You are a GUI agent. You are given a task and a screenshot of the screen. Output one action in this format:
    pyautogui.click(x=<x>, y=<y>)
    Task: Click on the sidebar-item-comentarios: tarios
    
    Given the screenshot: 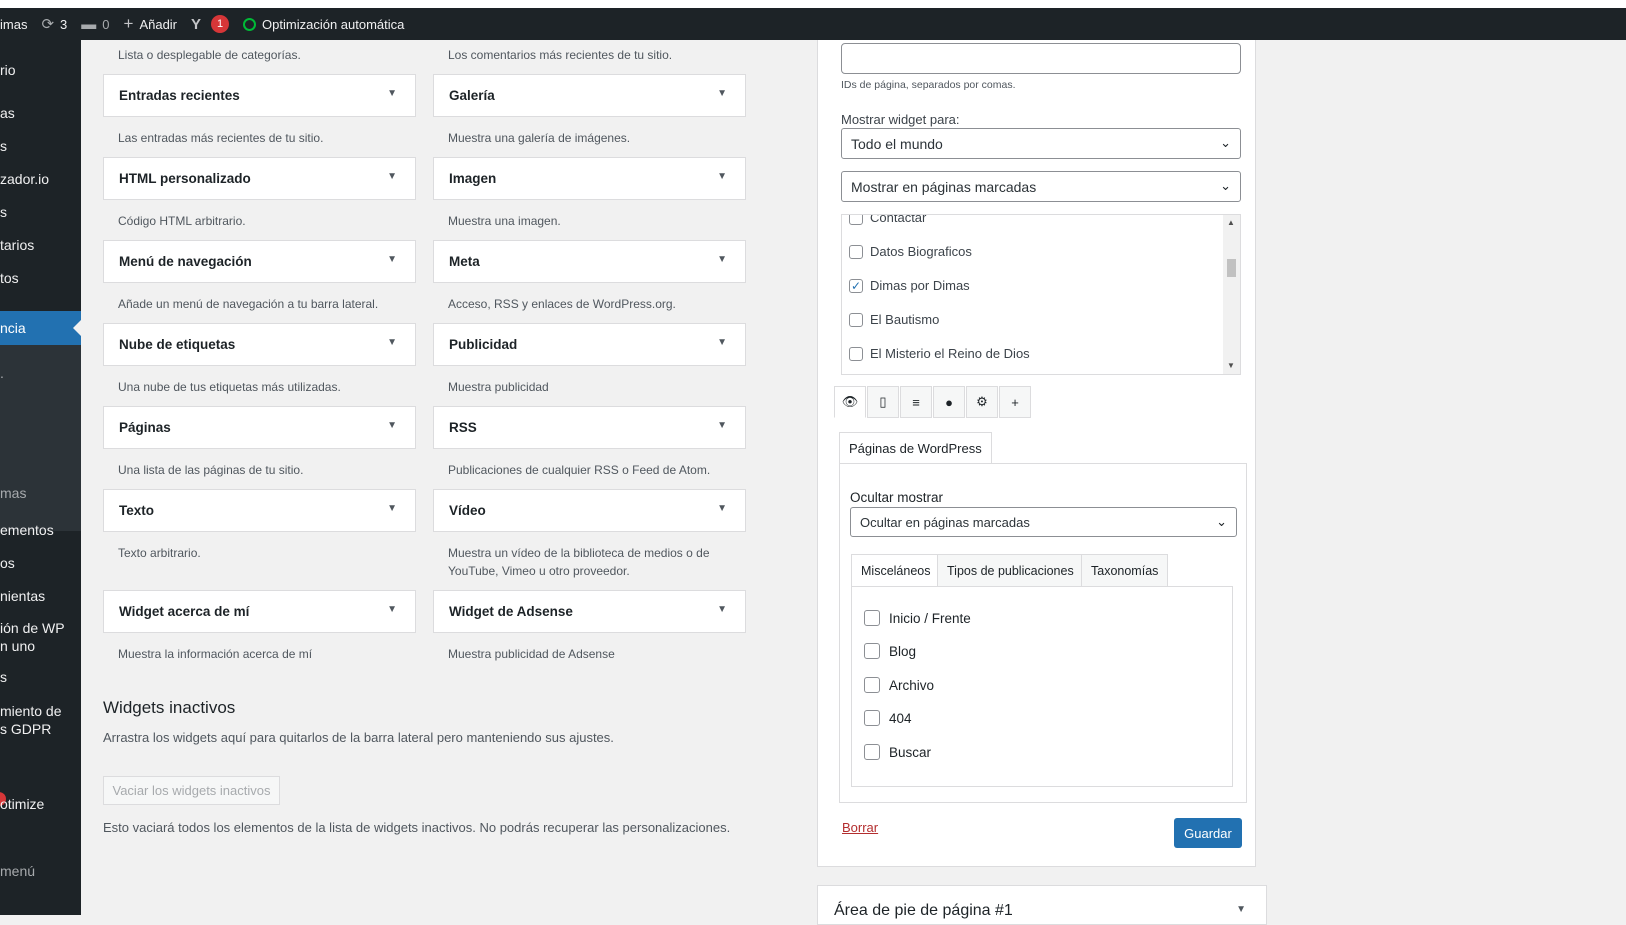 What is the action you would take?
    pyautogui.click(x=17, y=245)
    